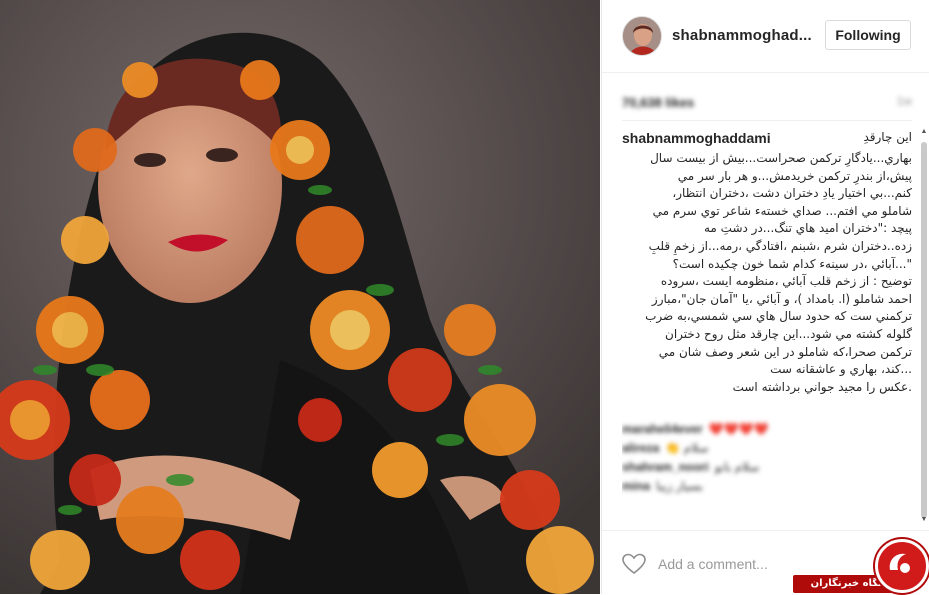 This screenshot has width=929, height=595. What do you see at coordinates (767, 102) in the screenshot?
I see `likes-row: 70,638 likes 1w` at bounding box center [767, 102].